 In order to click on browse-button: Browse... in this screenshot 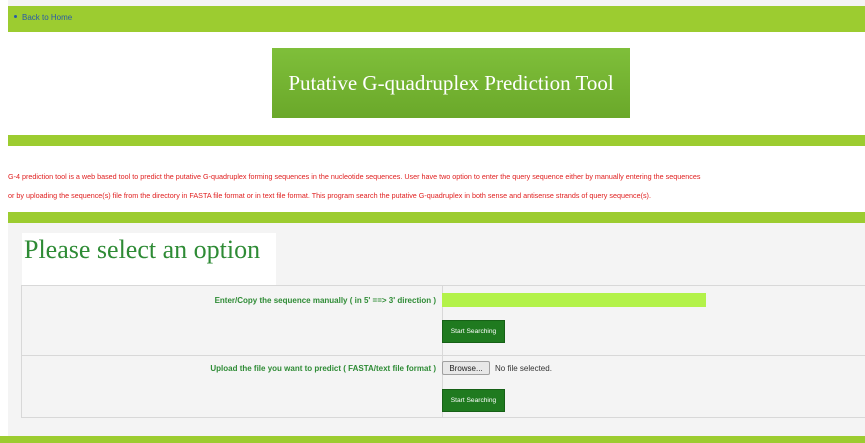, I will do `click(466, 368)`.